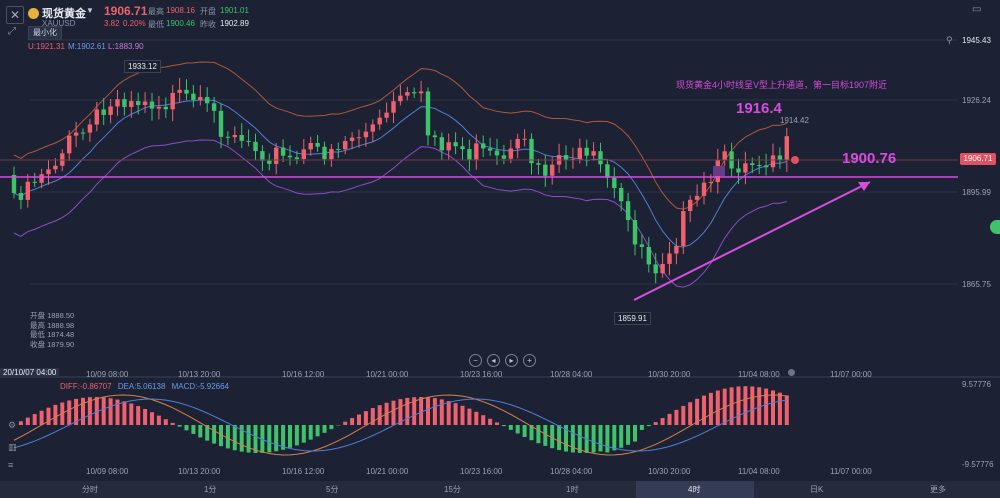  Describe the element at coordinates (511, 360) in the screenshot. I see `scroll-right-button: ▸` at that location.